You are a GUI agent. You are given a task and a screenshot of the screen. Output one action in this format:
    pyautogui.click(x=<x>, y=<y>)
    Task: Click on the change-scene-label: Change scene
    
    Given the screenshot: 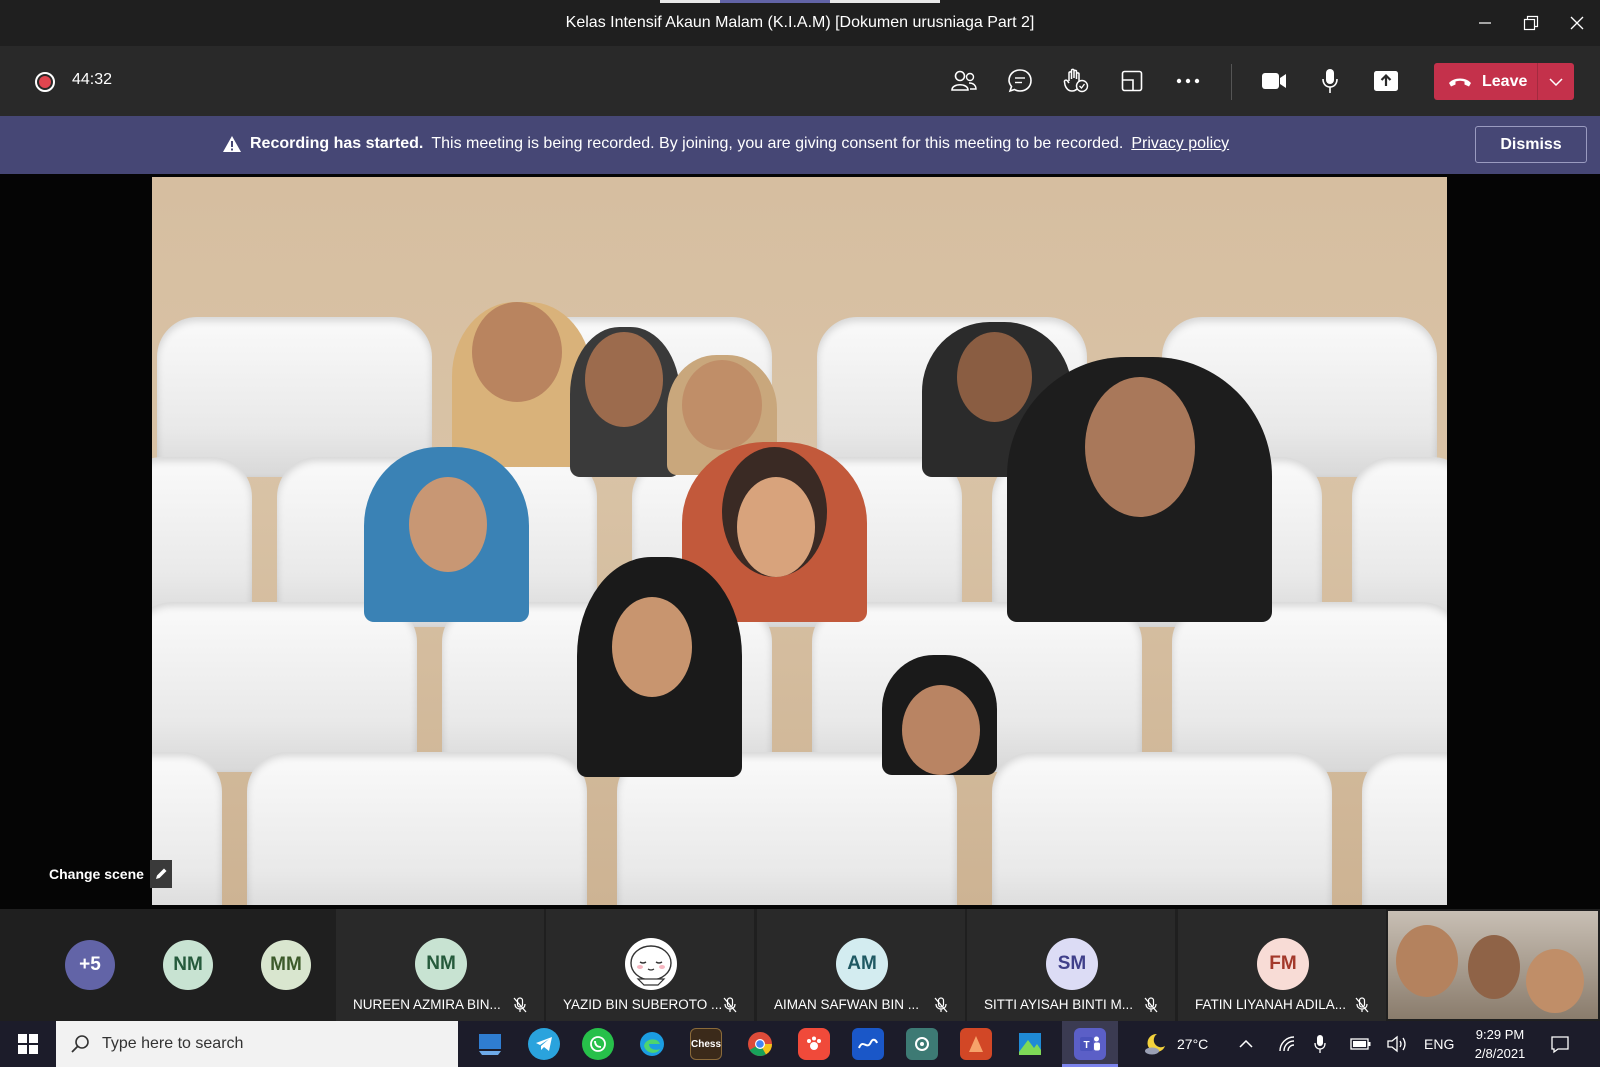 What is the action you would take?
    pyautogui.click(x=96, y=874)
    